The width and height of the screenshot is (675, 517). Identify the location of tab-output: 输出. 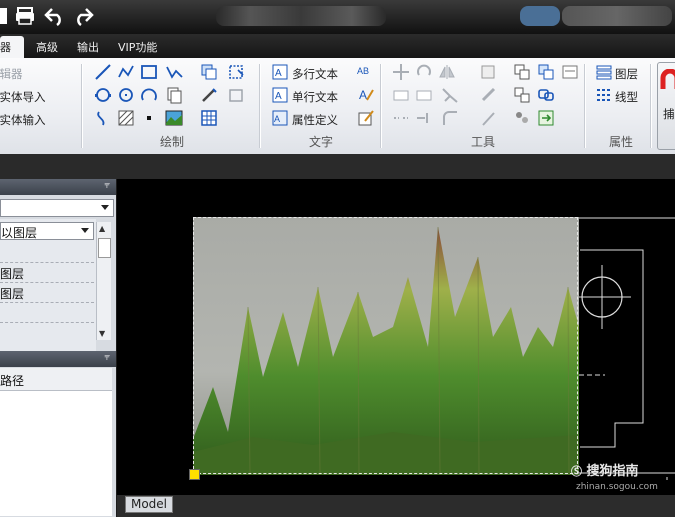
(88, 47).